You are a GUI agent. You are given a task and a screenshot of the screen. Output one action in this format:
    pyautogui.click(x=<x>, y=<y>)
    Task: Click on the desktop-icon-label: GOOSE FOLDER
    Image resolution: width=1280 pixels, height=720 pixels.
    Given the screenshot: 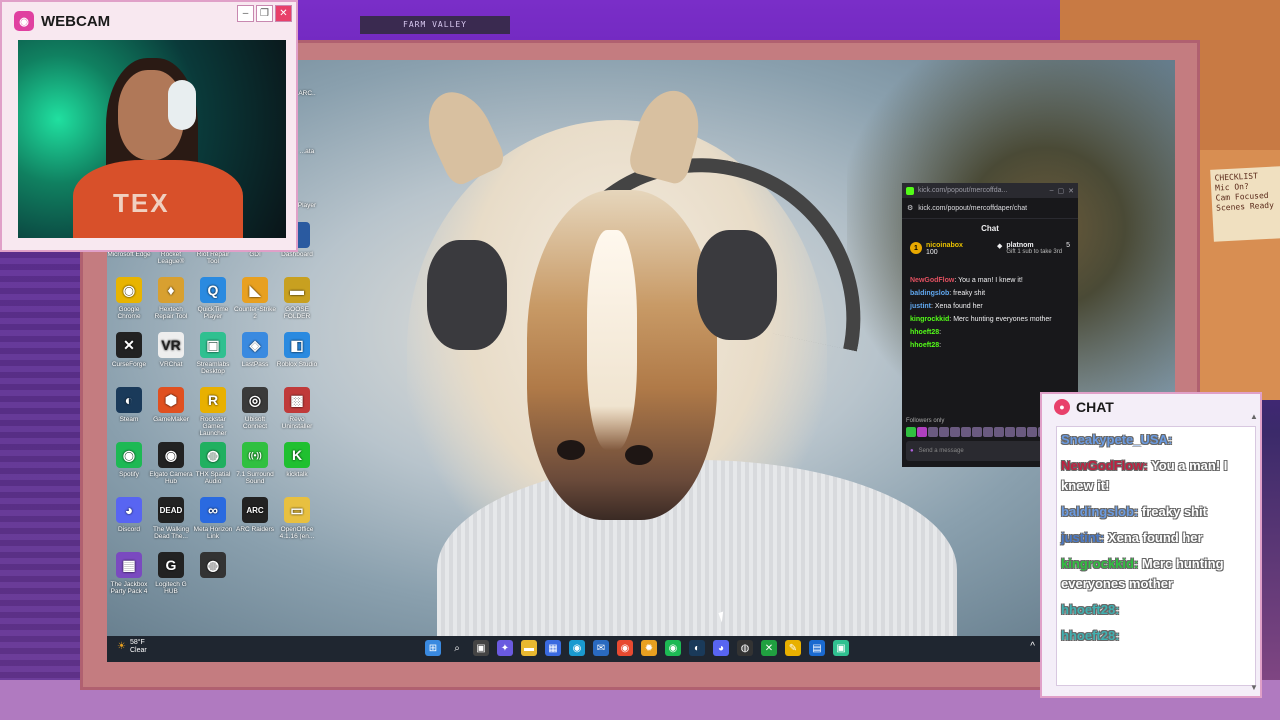 What is the action you would take?
    pyautogui.click(x=297, y=313)
    